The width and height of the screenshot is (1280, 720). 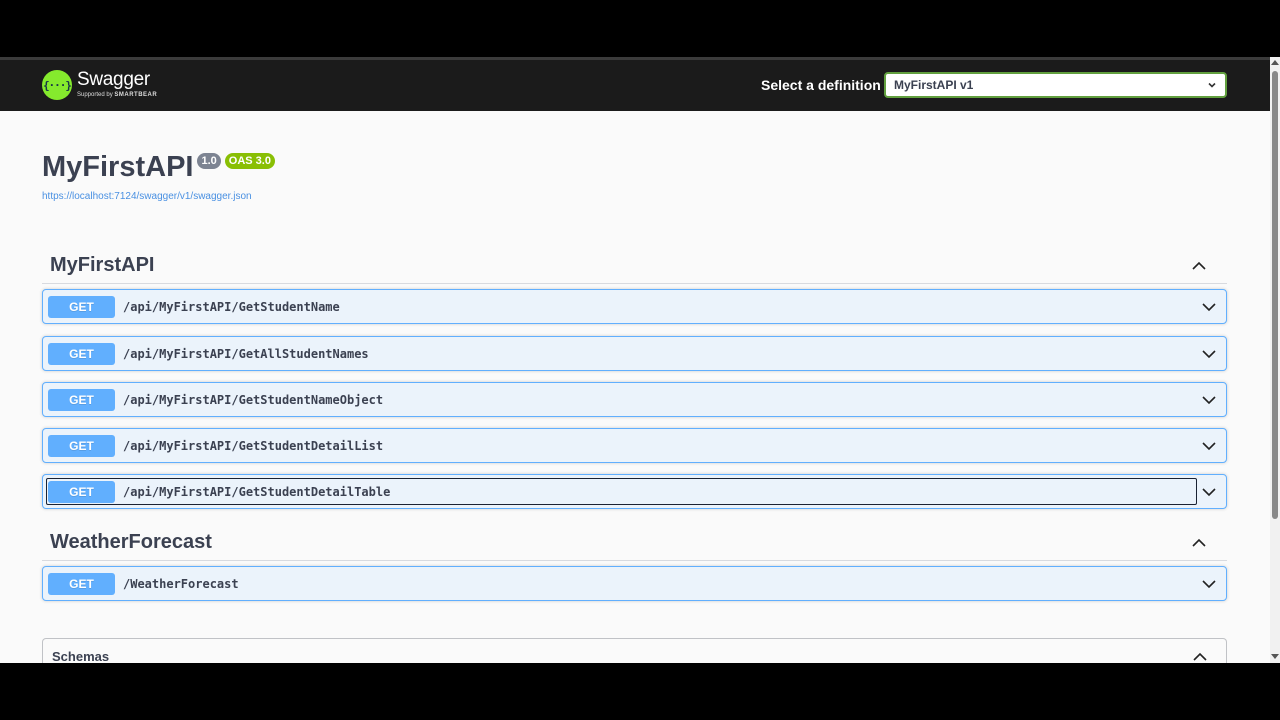 I want to click on operation-path: /WeatherForecast, so click(x=181, y=584).